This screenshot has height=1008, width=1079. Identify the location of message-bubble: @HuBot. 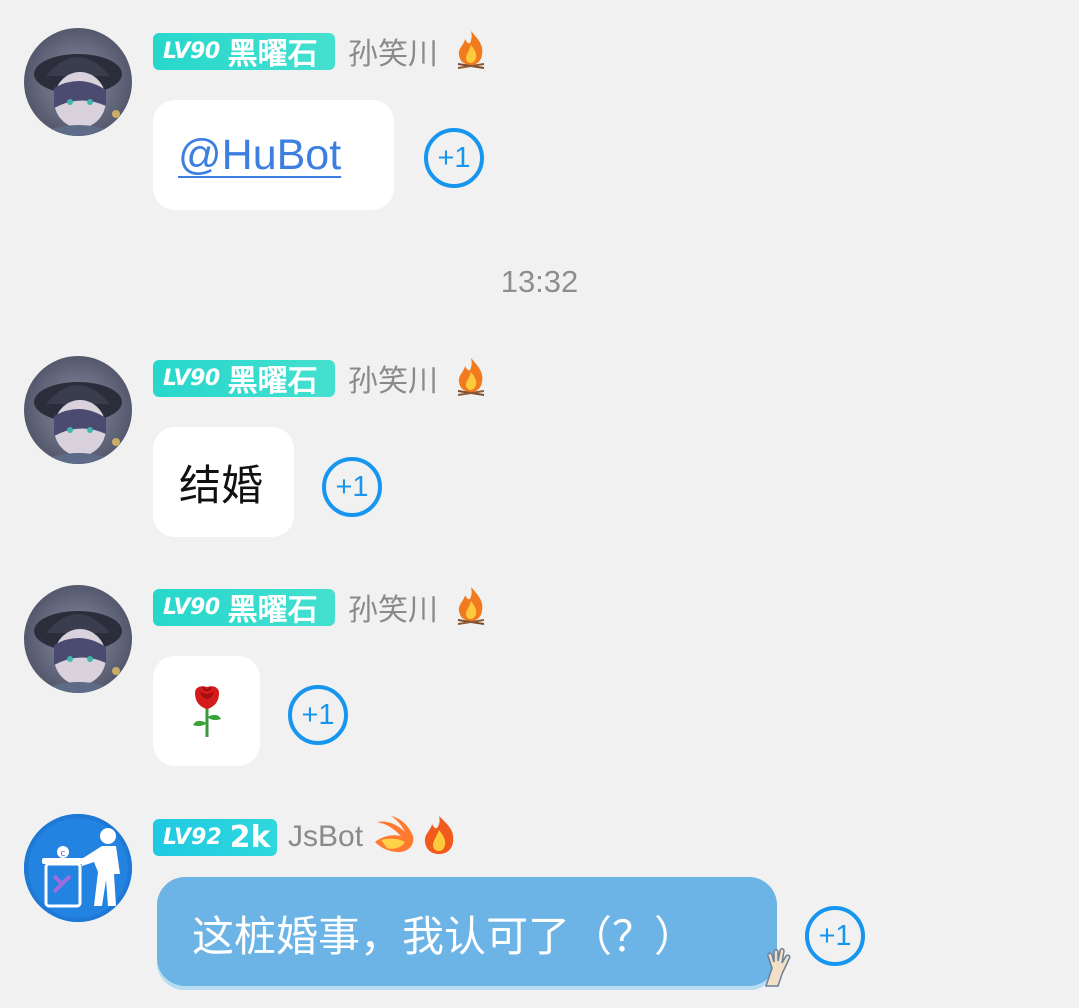
(273, 155).